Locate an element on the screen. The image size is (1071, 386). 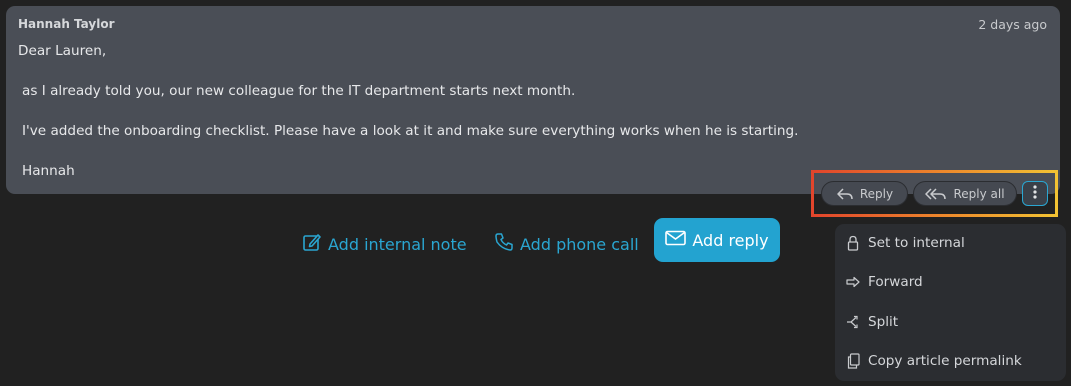
split-icon is located at coordinates (853, 322).